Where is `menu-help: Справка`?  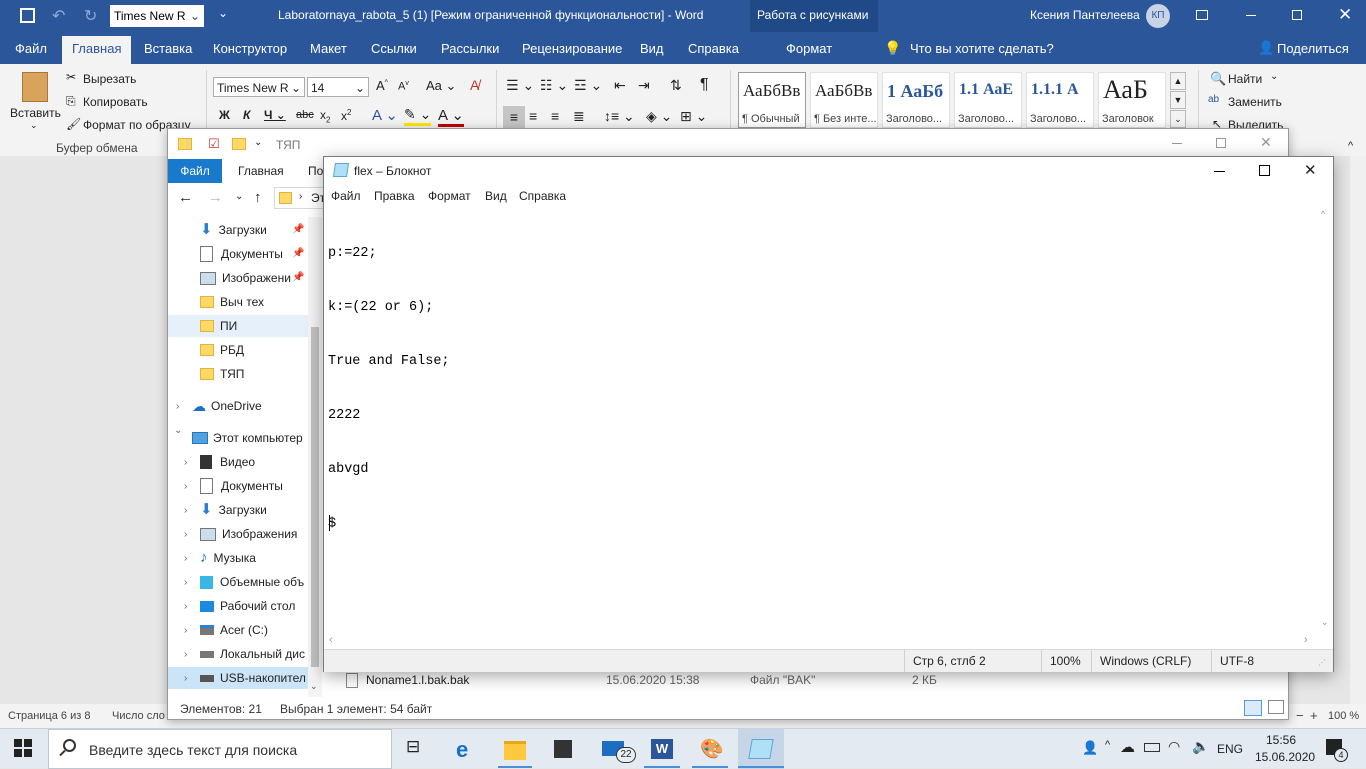 menu-help: Справка is located at coordinates (542, 196).